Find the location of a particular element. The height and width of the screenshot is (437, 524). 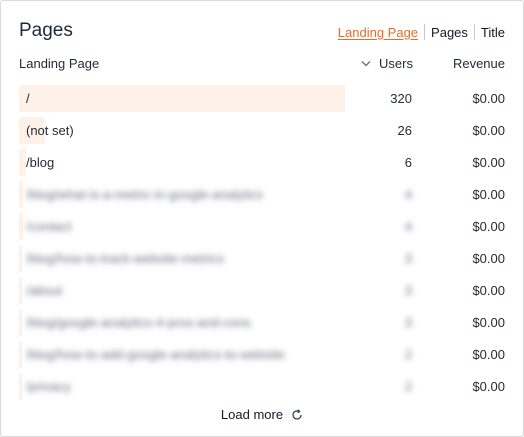

tab-title: Title is located at coordinates (493, 32).